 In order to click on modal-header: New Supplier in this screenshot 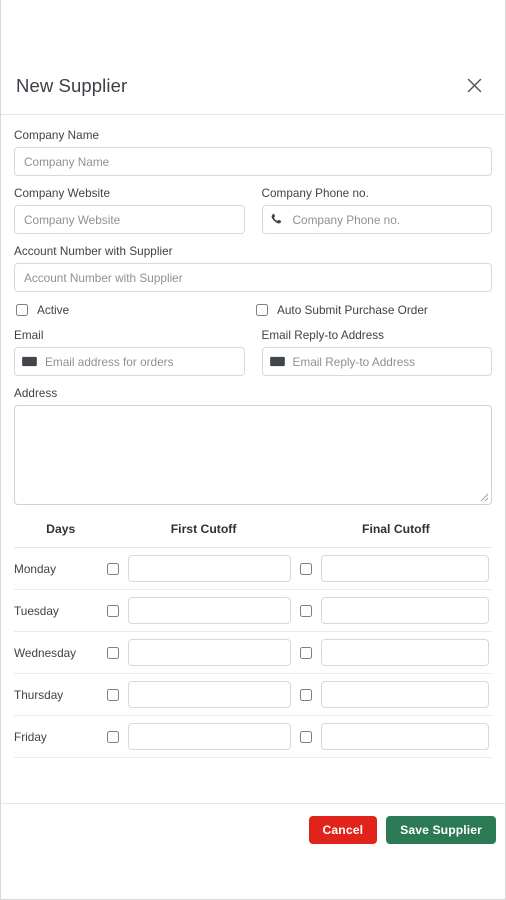, I will do `click(253, 86)`.